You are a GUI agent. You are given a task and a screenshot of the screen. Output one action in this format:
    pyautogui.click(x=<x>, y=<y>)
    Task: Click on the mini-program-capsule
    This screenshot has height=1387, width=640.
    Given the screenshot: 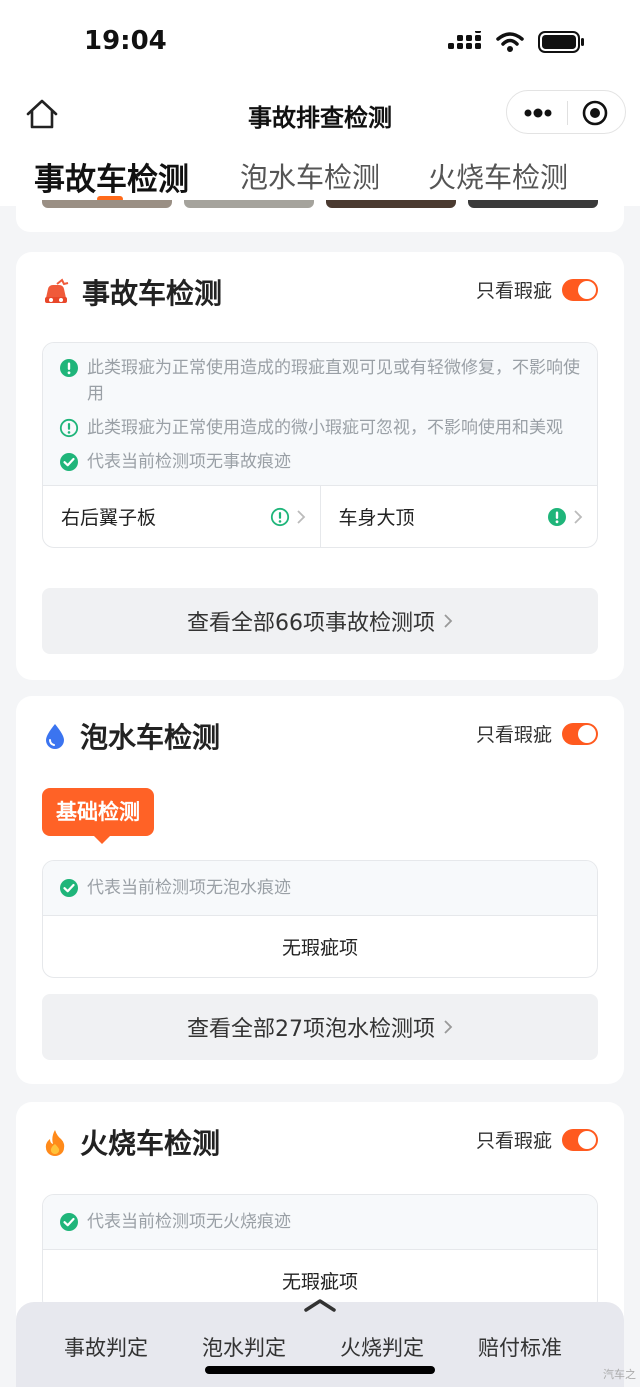 What is the action you would take?
    pyautogui.click(x=566, y=112)
    